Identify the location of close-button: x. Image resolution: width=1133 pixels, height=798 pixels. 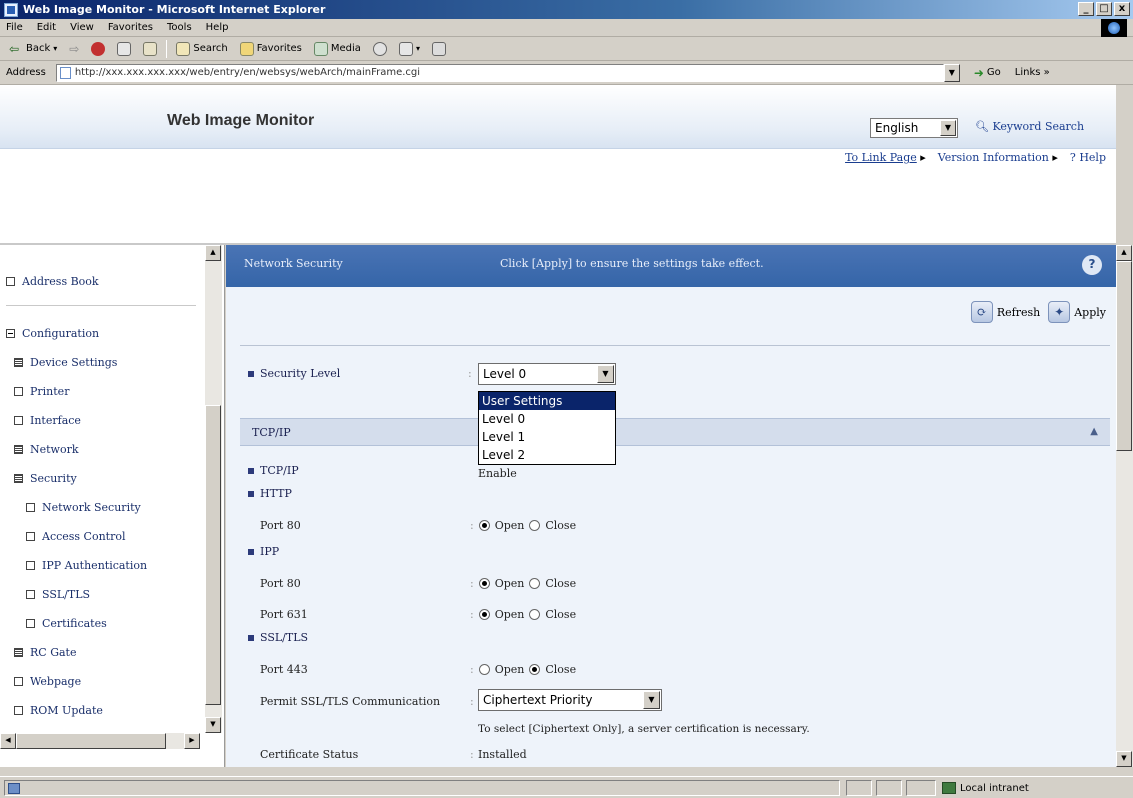
(1122, 9).